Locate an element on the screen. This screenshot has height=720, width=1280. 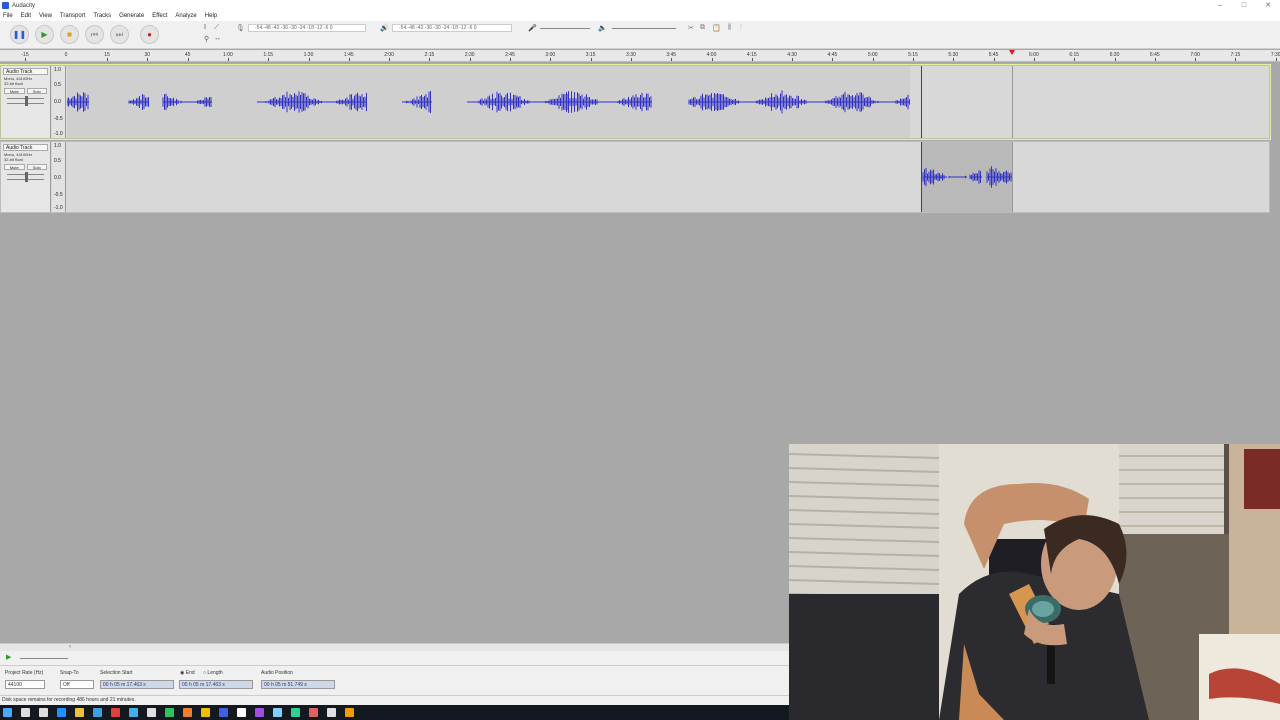
scale-label: -0.5 is located at coordinates (58, 119).